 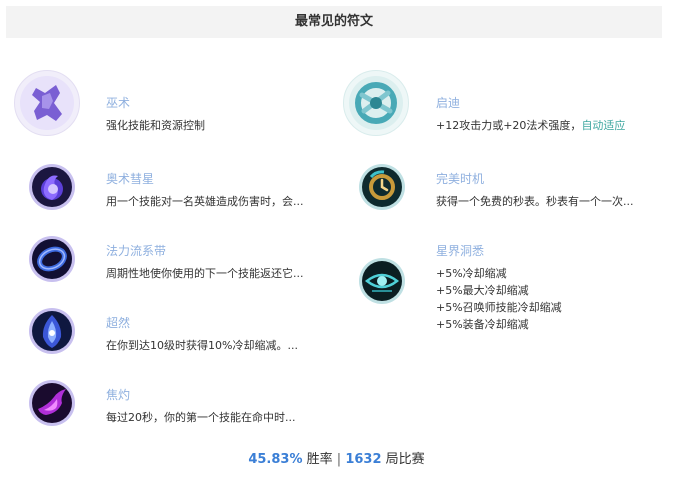 What do you see at coordinates (376, 103) in the screenshot?
I see `inspiration-path-icon` at bounding box center [376, 103].